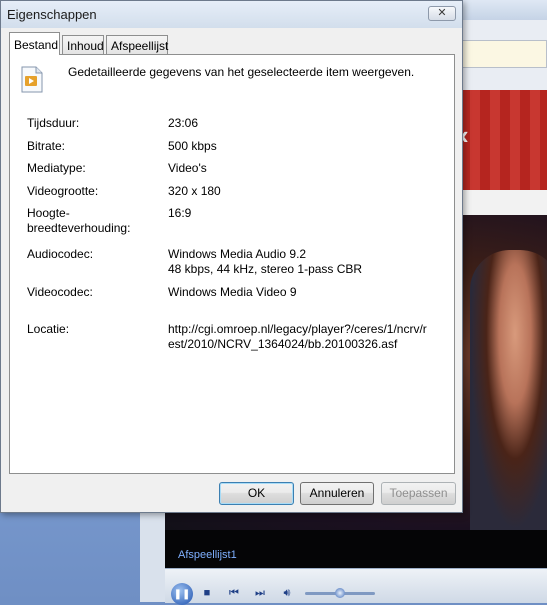 This screenshot has height=605, width=547. Describe the element at coordinates (232, 292) in the screenshot. I see `property-value: Windows Media Video 9` at that location.